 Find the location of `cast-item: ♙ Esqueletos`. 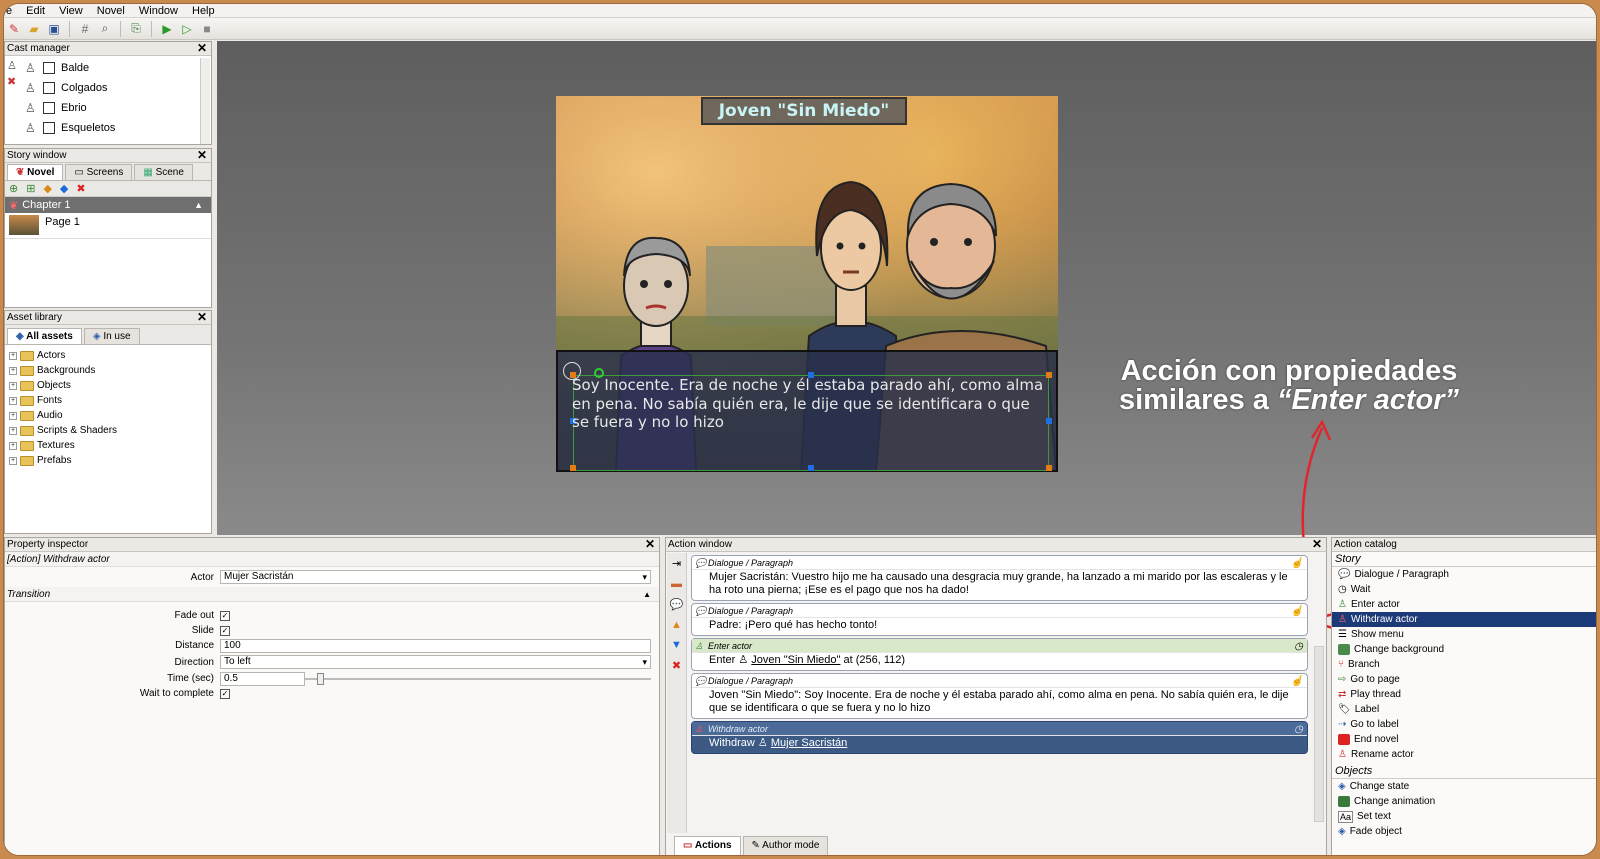

cast-item: ♙ Esqueletos is located at coordinates (108, 128).